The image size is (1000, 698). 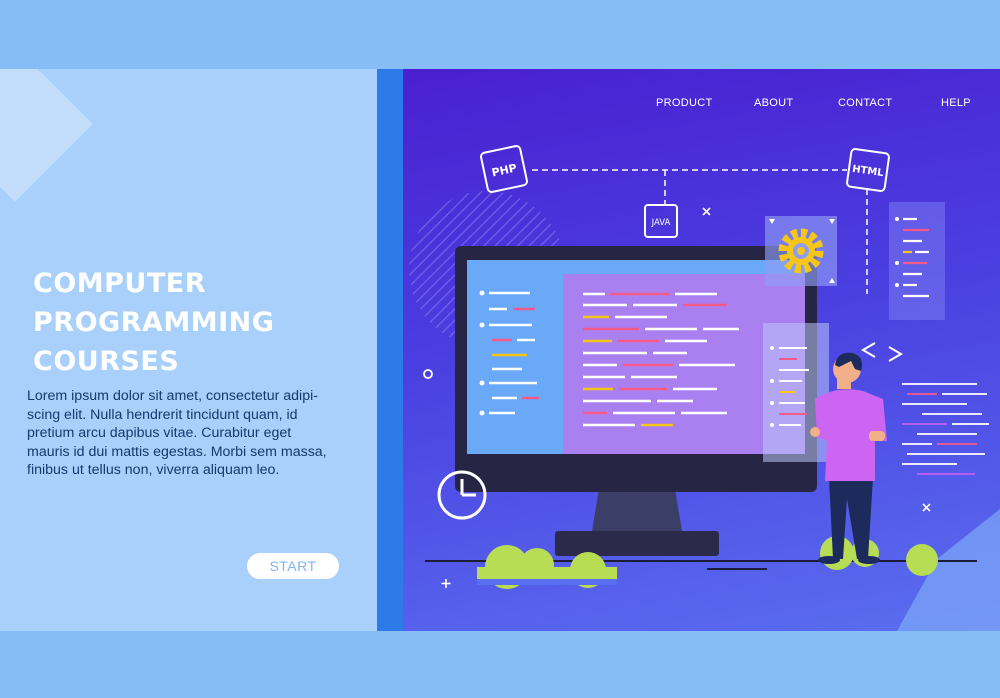 What do you see at coordinates (46, 135) in the screenshot?
I see `decorative-diamond` at bounding box center [46, 135].